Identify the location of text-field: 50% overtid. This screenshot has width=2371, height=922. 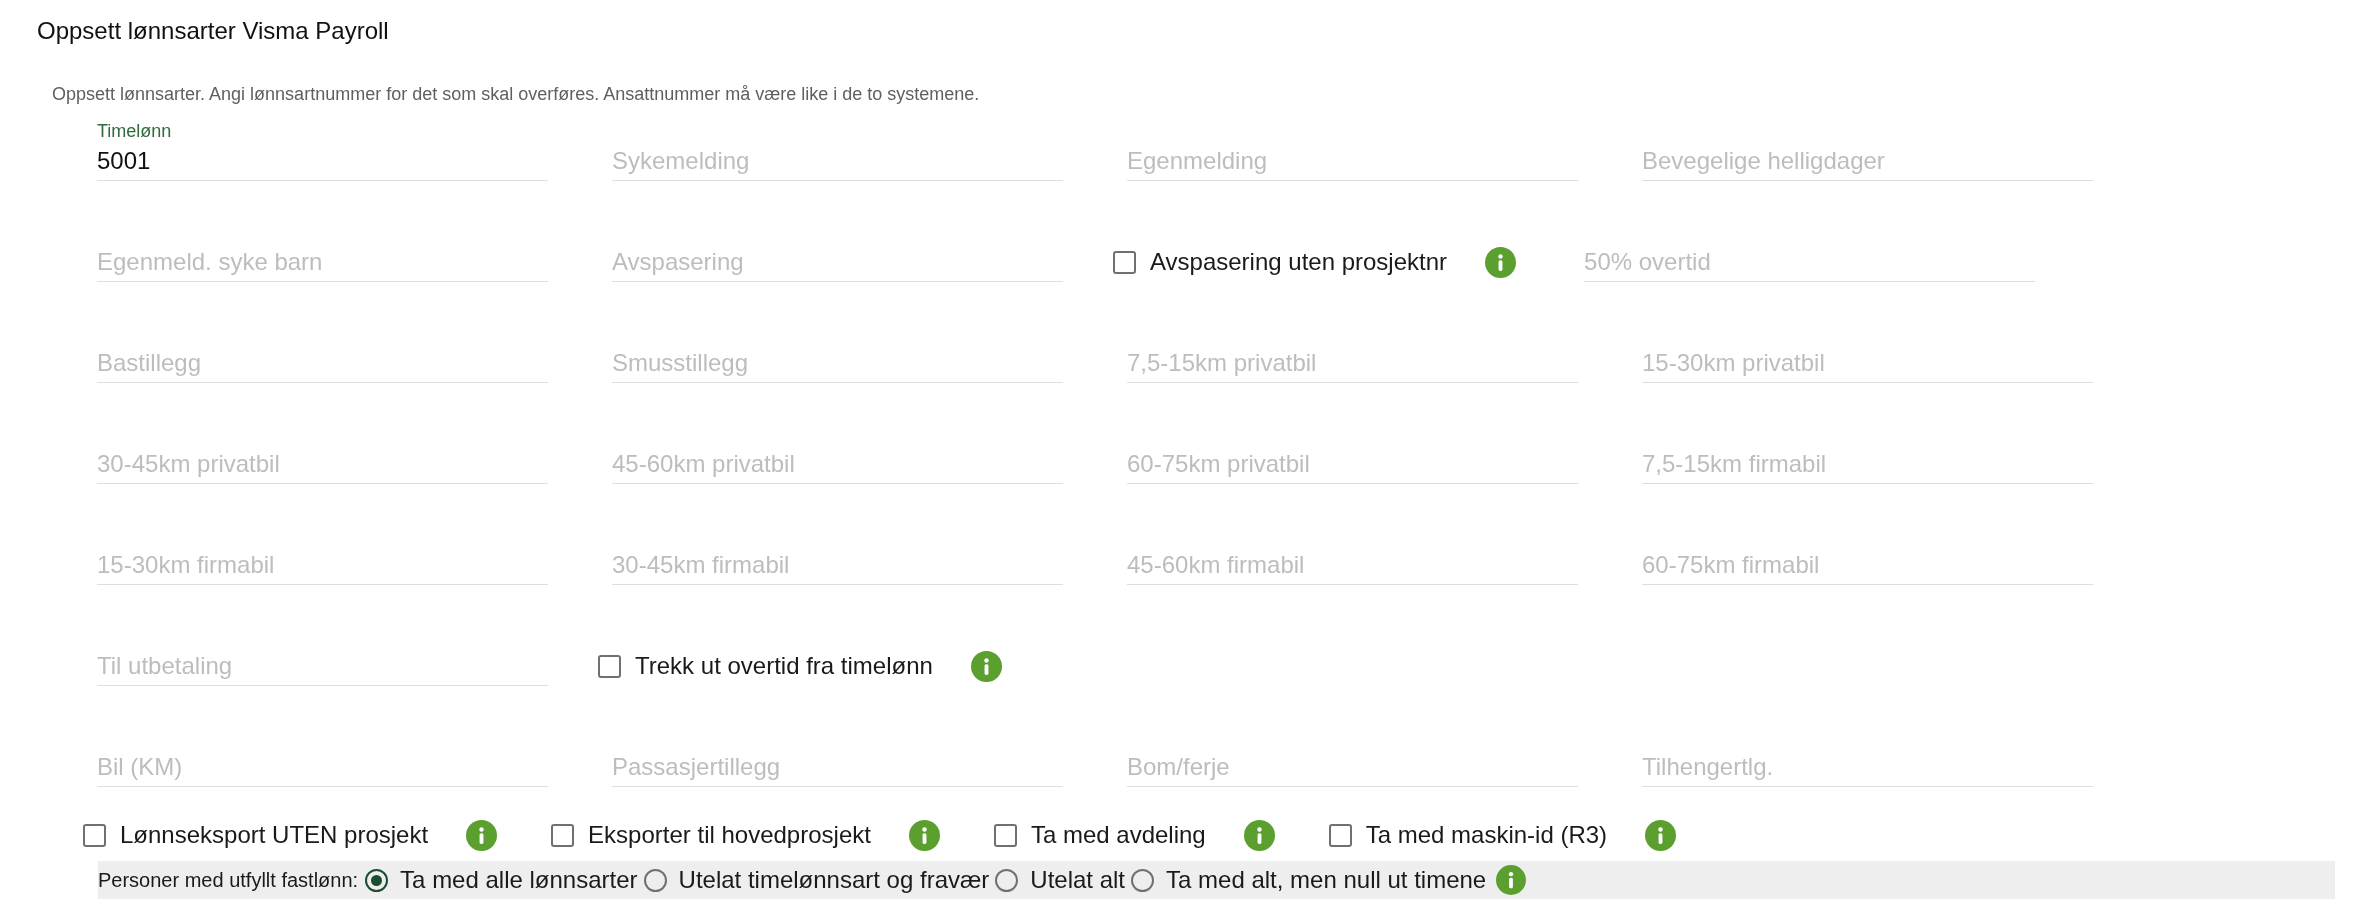
(1810, 262).